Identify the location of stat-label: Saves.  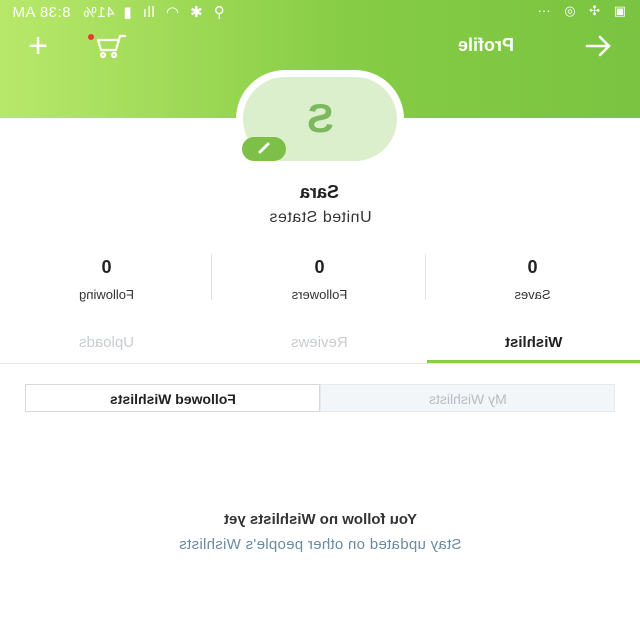
(532, 294).